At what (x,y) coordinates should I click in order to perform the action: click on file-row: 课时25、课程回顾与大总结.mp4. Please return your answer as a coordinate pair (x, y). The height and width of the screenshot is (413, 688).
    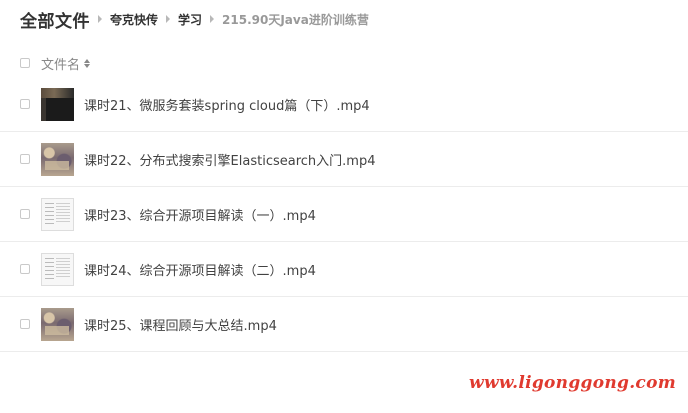
    Looking at the image, I should click on (344, 324).